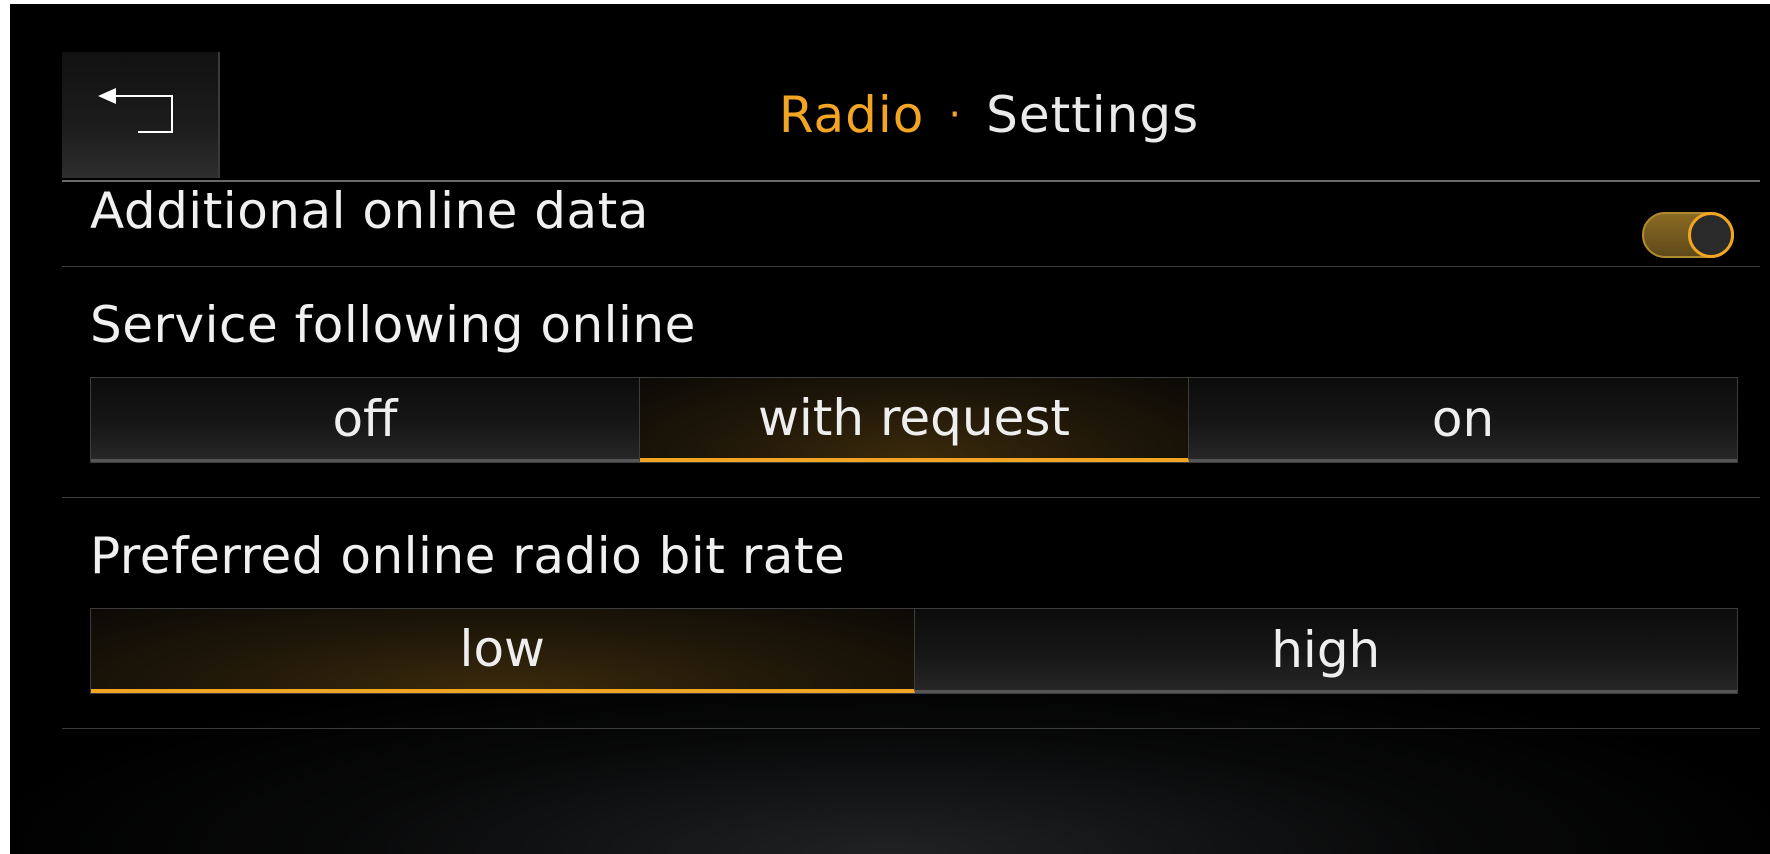 This screenshot has width=1770, height=854. I want to click on bit-rate-option-low: low, so click(503, 651).